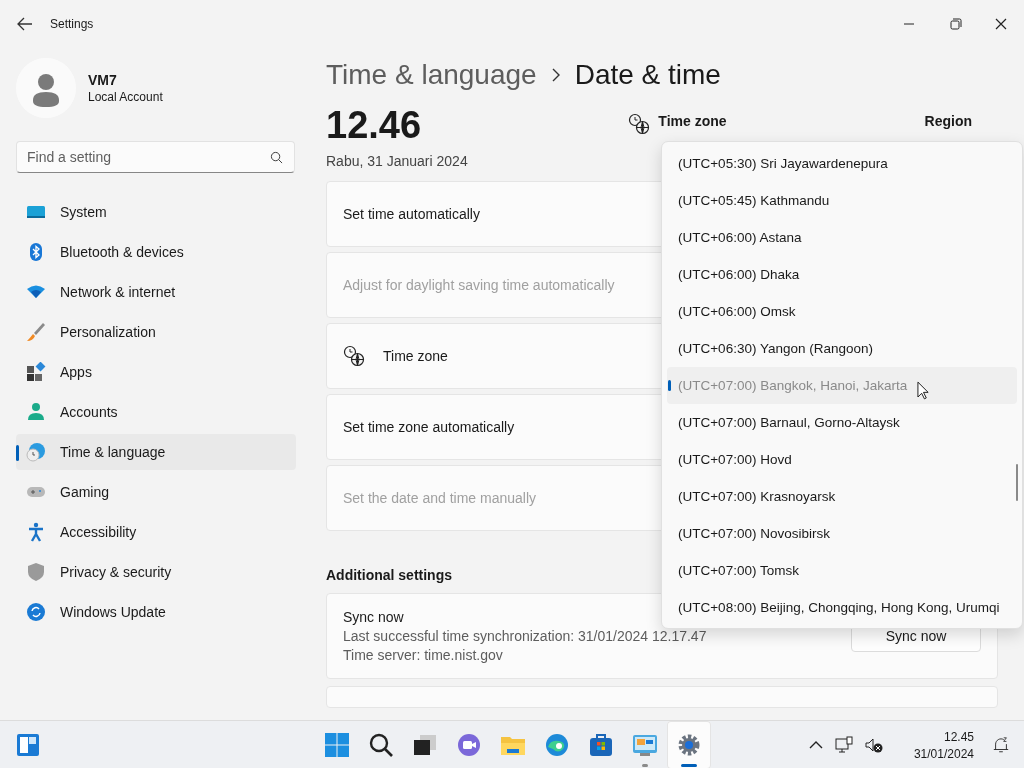 This screenshot has width=1024, height=768. Describe the element at coordinates (647, 75) in the screenshot. I see `page-title: Date & time` at that location.